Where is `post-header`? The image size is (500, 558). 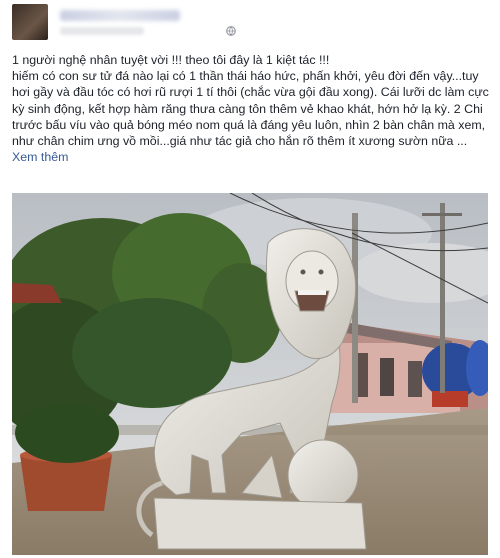 post-header is located at coordinates (250, 22).